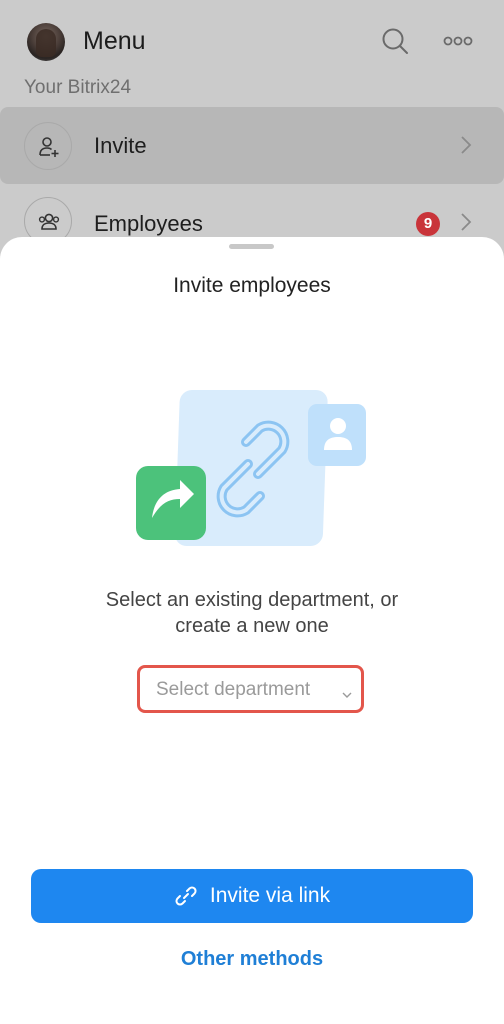 The image size is (504, 1024). Describe the element at coordinates (114, 41) in the screenshot. I see `page-title: Menu` at that location.